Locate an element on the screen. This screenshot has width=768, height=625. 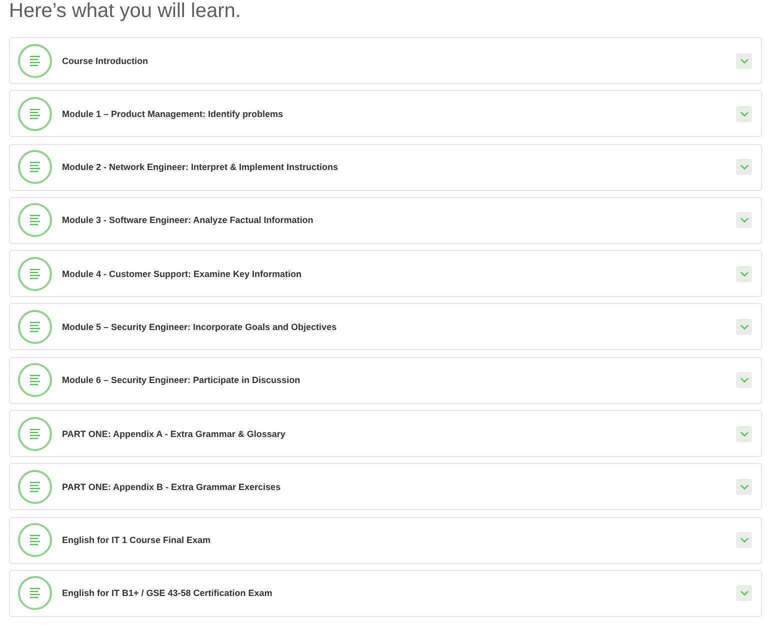
module-title: Module 1 – Product Management: Identify problems is located at coordinates (399, 113).